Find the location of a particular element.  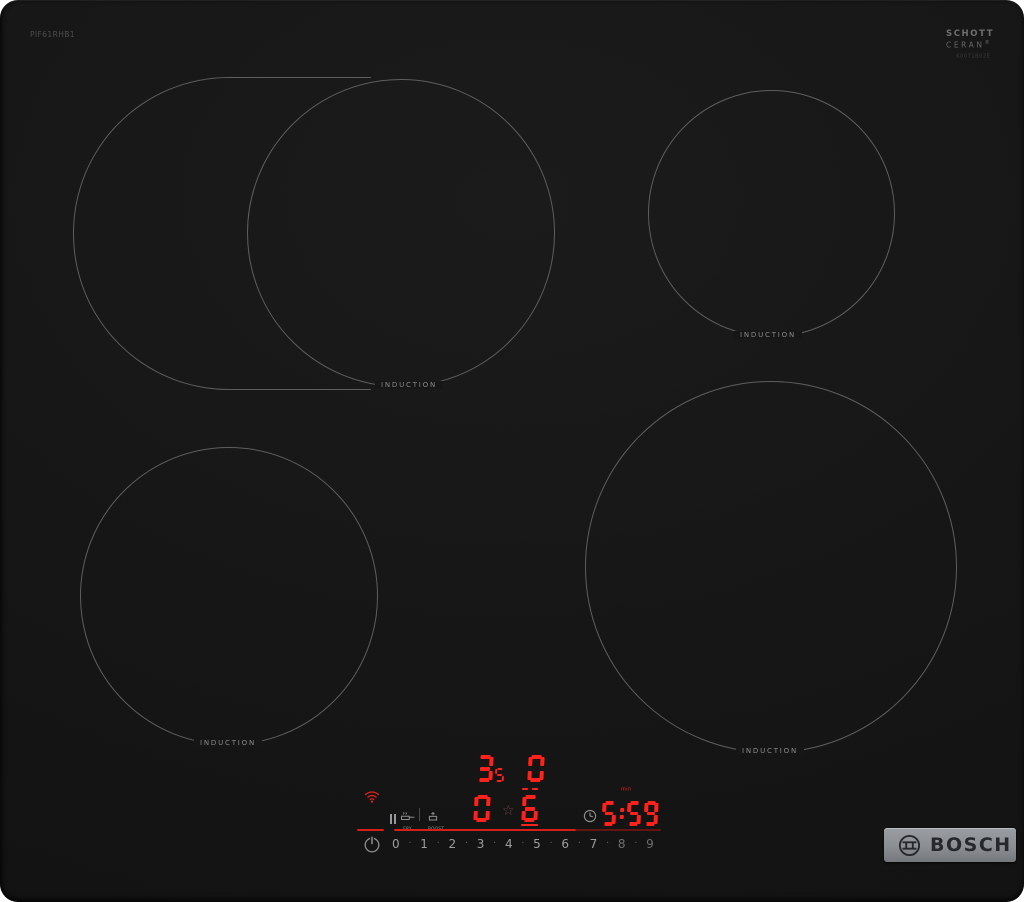

slider-track-left-segment is located at coordinates (370, 830).